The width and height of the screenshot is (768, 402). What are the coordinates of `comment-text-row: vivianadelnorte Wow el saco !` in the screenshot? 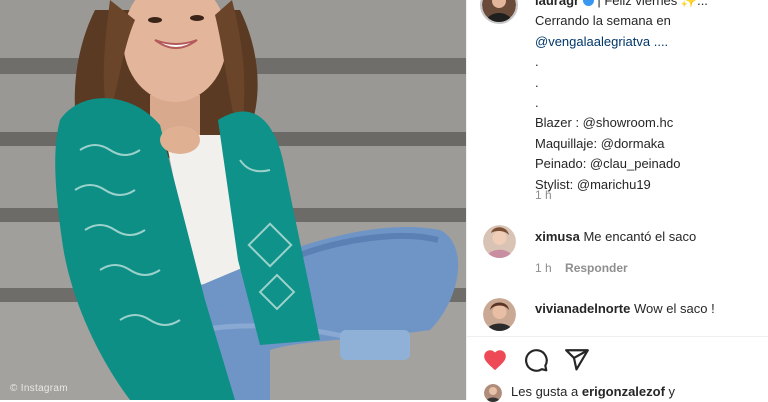 It's located at (625, 308).